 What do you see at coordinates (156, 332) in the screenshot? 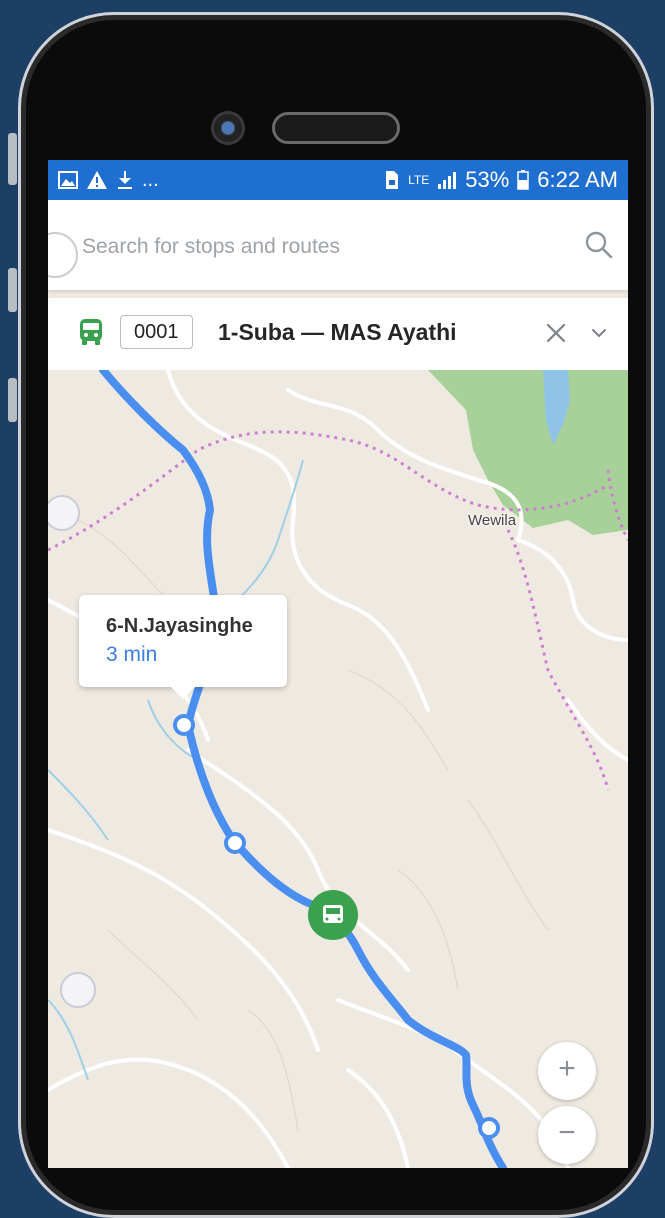
I see `route-number-badge: 0001` at bounding box center [156, 332].